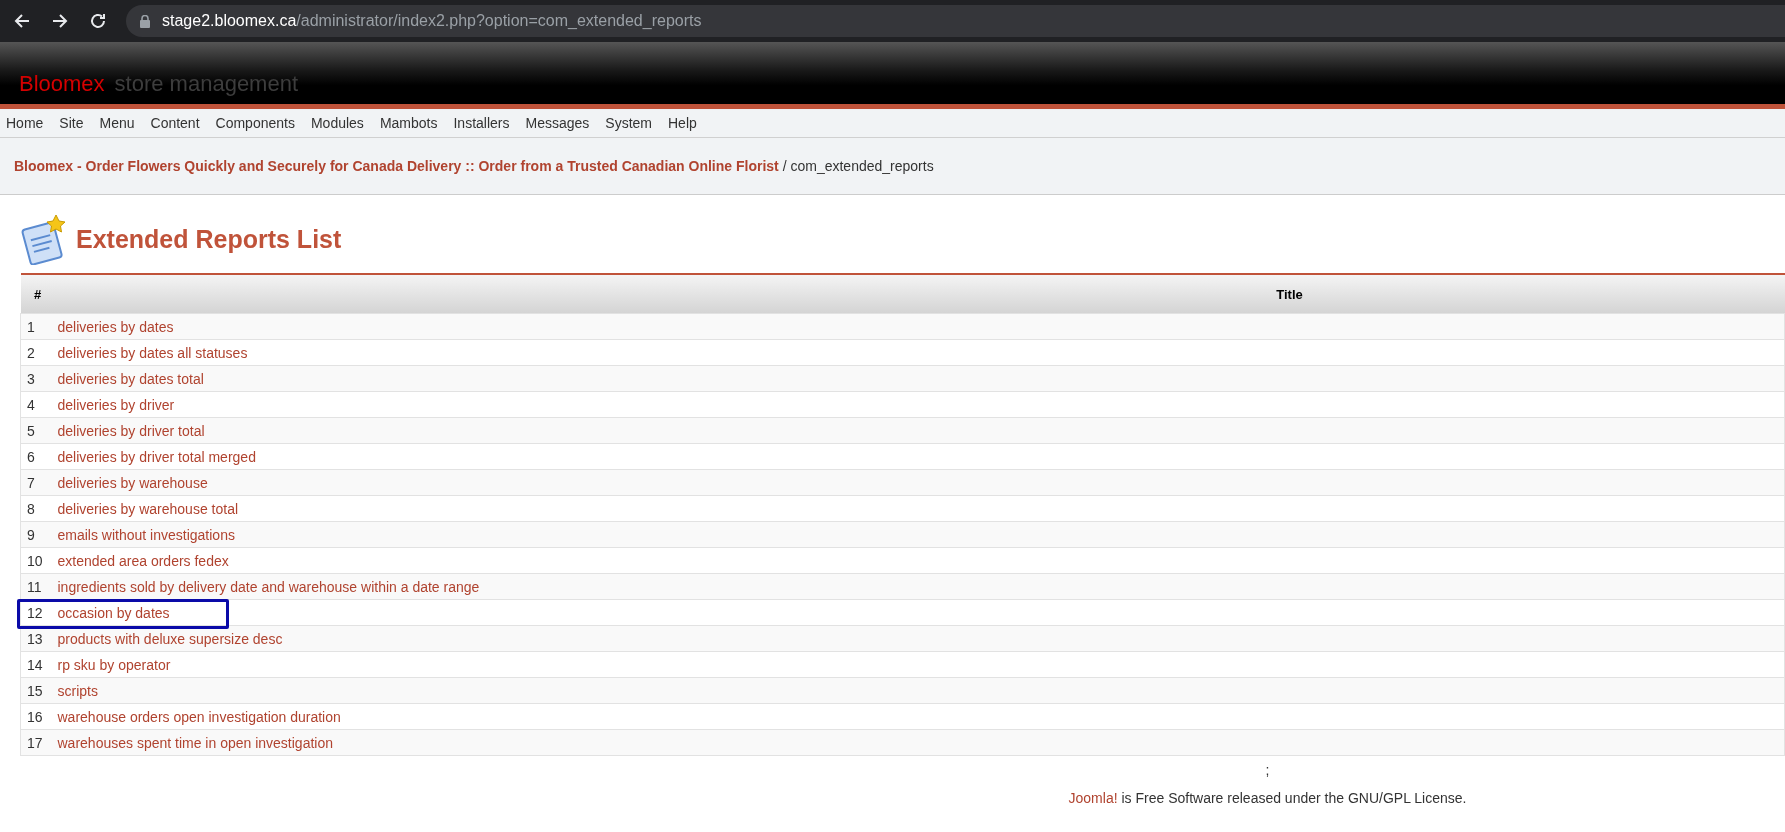  What do you see at coordinates (209, 239) in the screenshot?
I see `page-title: Extended Reports List` at bounding box center [209, 239].